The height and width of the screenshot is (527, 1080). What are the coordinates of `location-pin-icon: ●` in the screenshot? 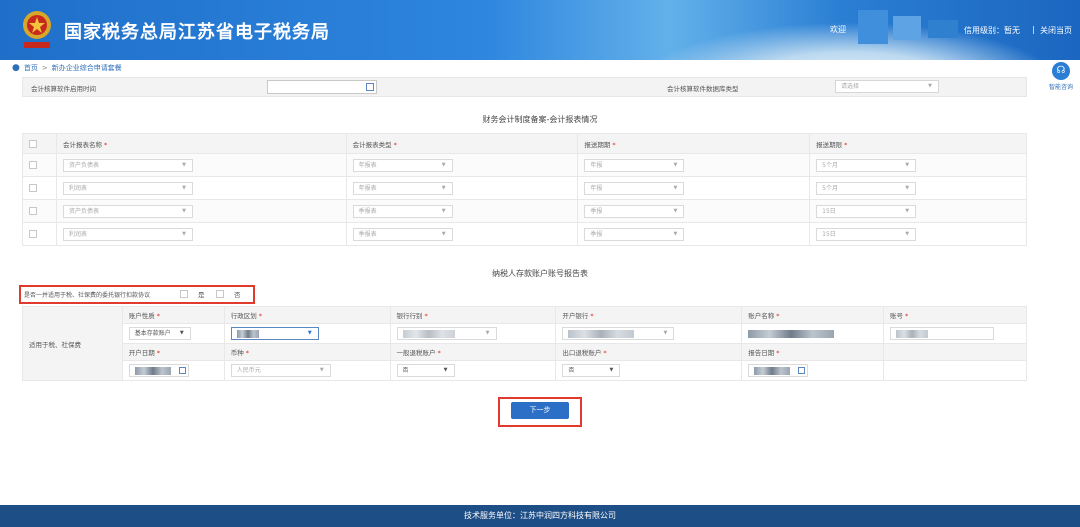 It's located at (16, 68).